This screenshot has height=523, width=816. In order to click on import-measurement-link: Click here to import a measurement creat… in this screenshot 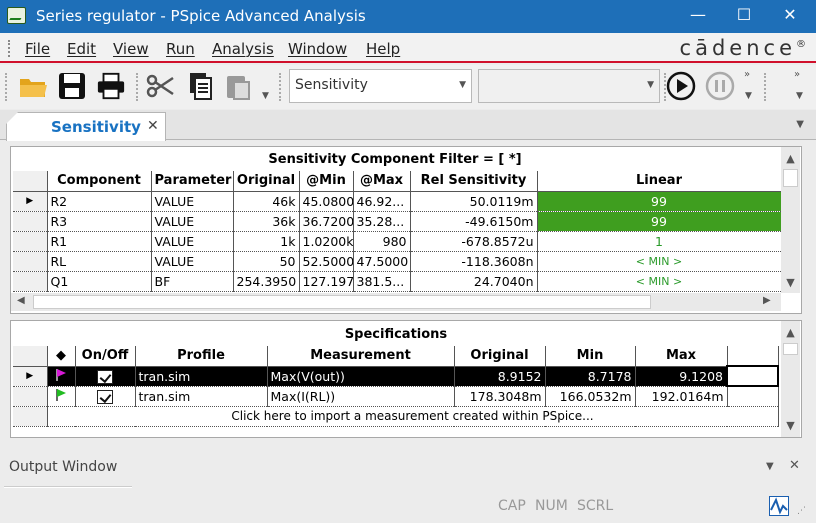, I will do `click(413, 416)`.